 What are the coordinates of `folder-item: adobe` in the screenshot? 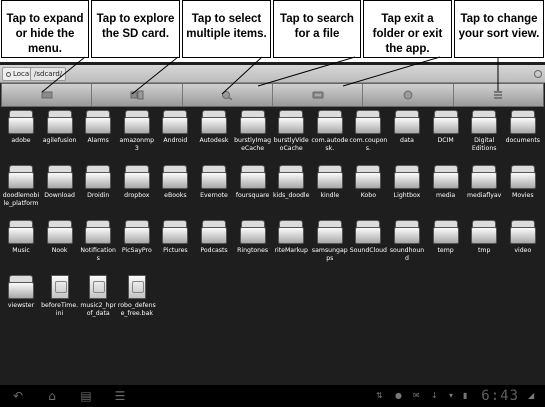 It's located at (21, 127).